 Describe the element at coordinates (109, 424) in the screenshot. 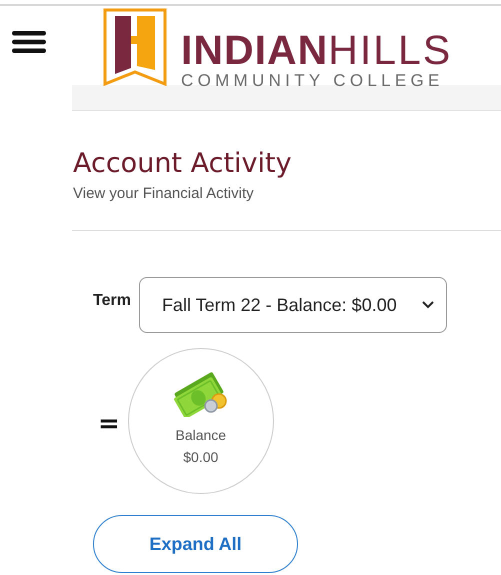

I see `equals-sign: =` at that location.